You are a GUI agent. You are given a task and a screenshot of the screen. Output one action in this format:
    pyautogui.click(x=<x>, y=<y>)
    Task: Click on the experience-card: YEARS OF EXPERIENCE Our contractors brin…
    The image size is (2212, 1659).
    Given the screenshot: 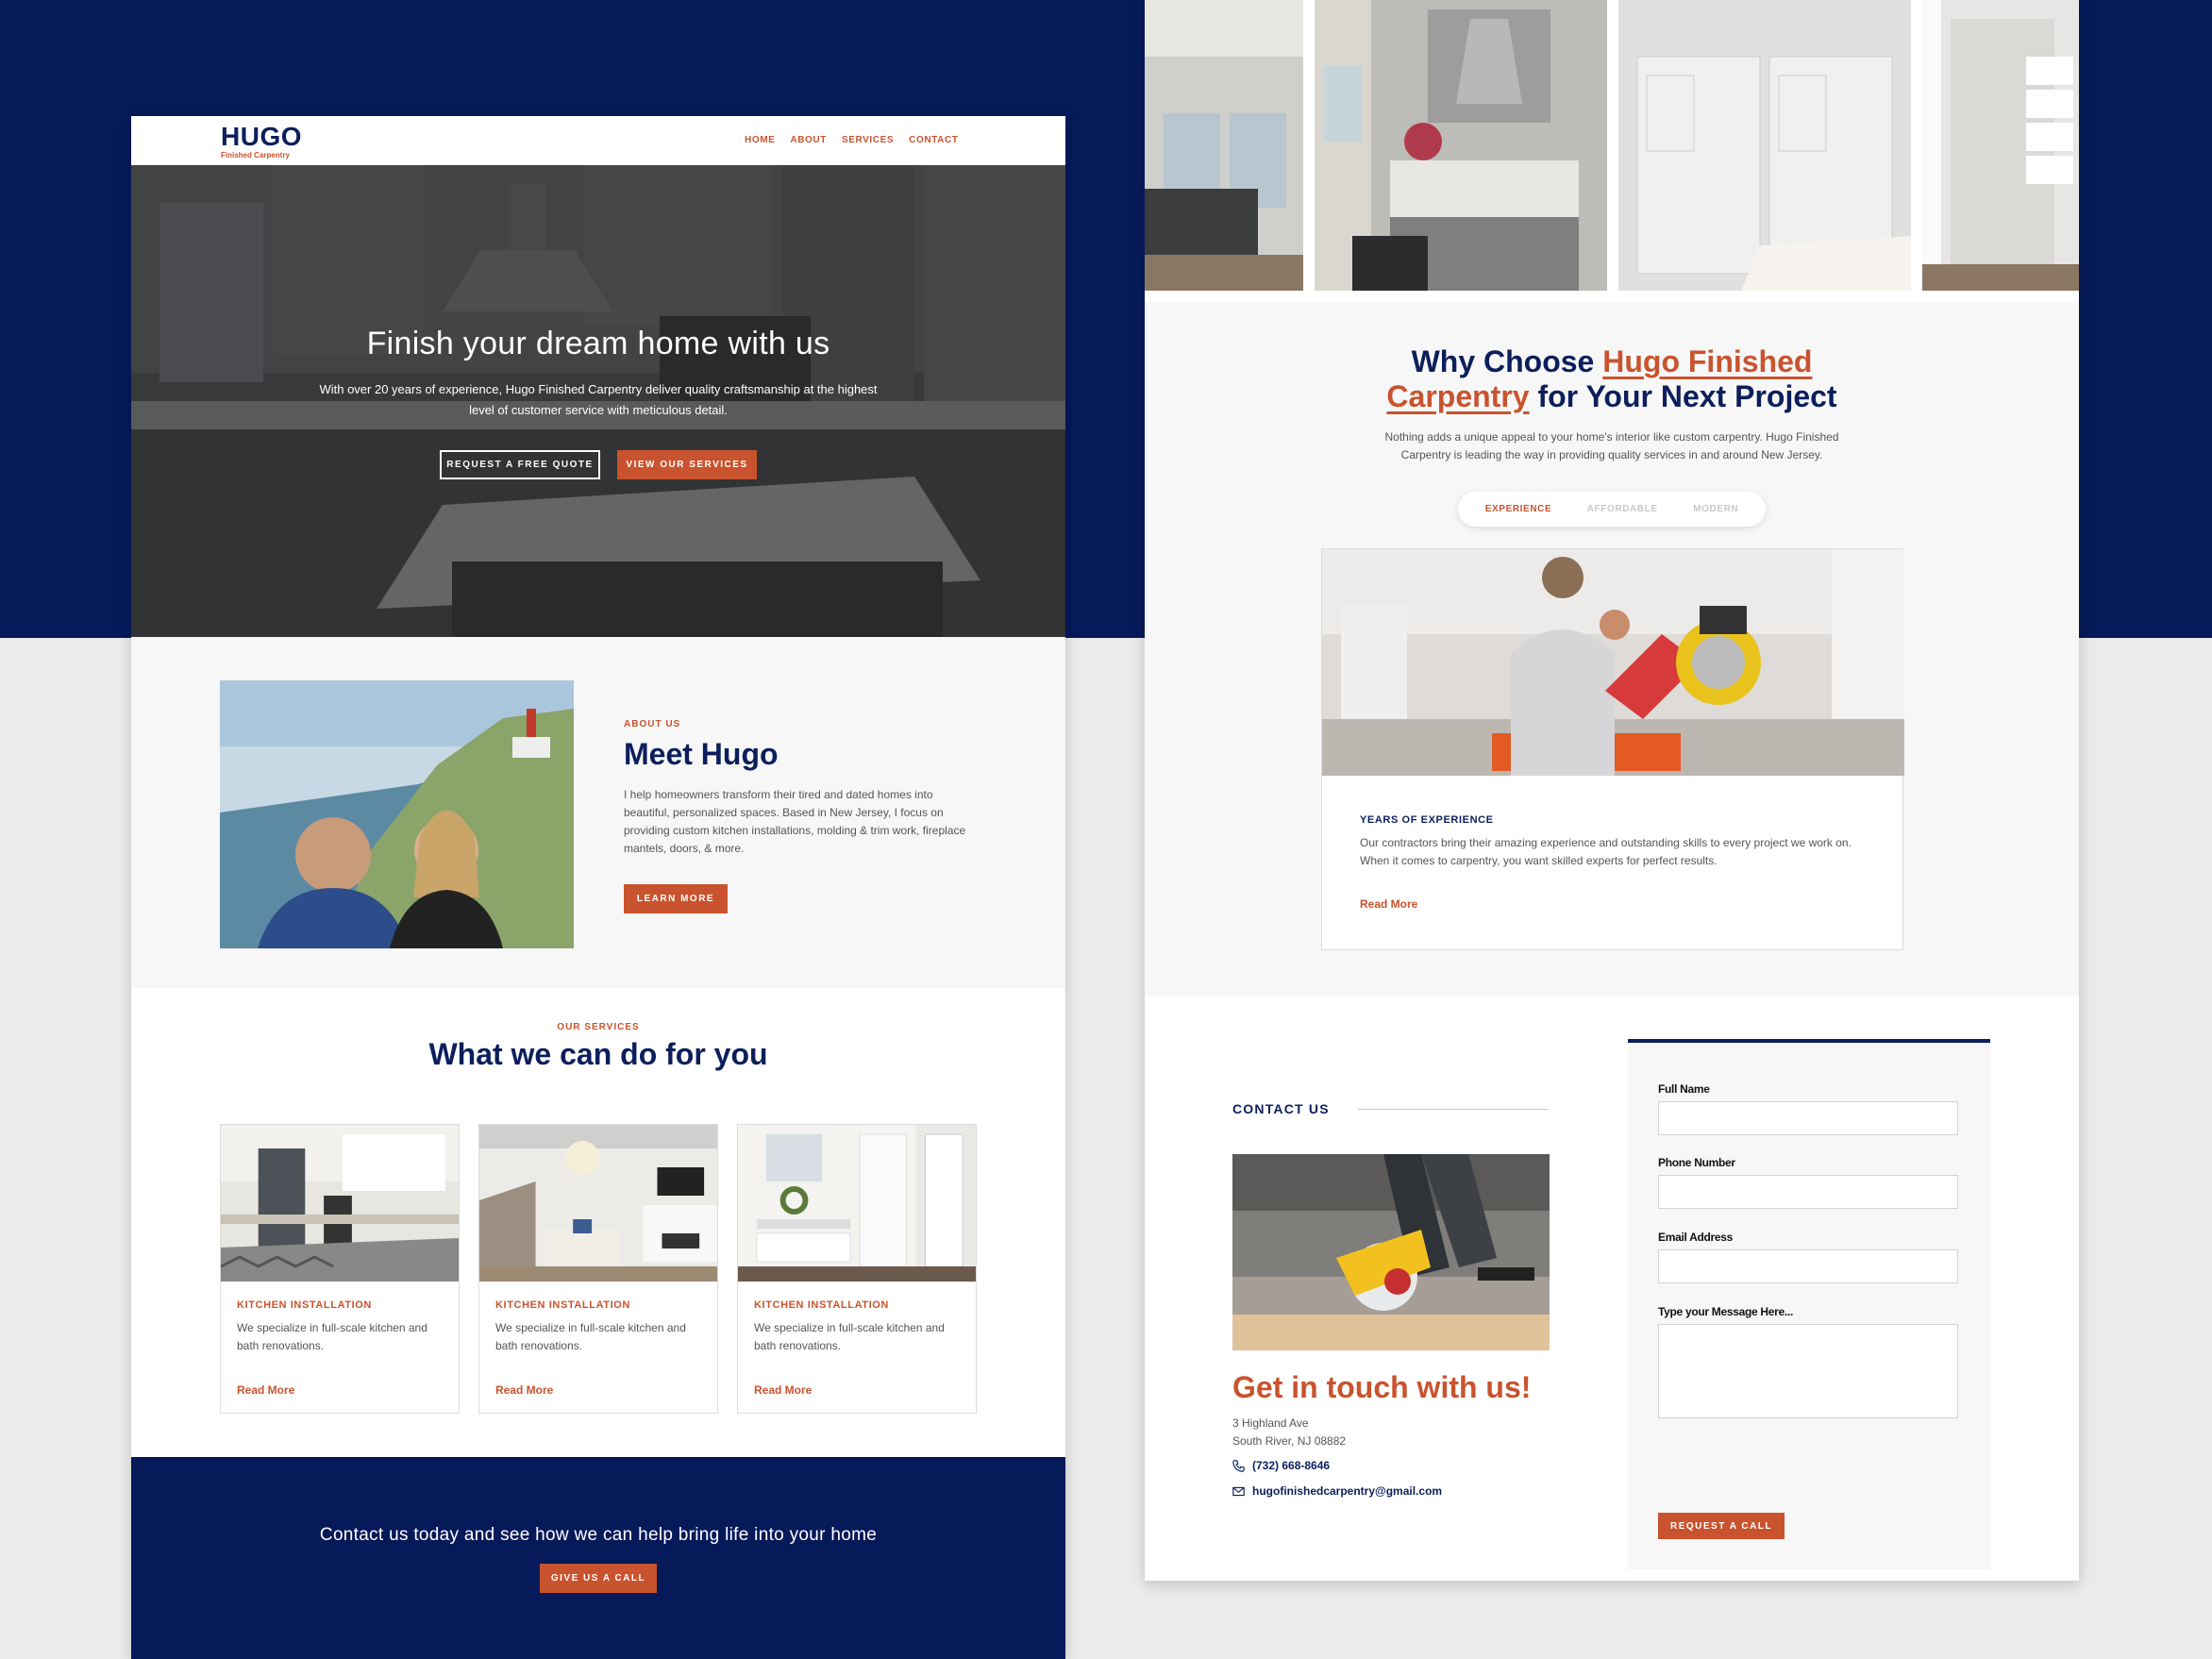 What is the action you would take?
    pyautogui.click(x=1613, y=749)
    